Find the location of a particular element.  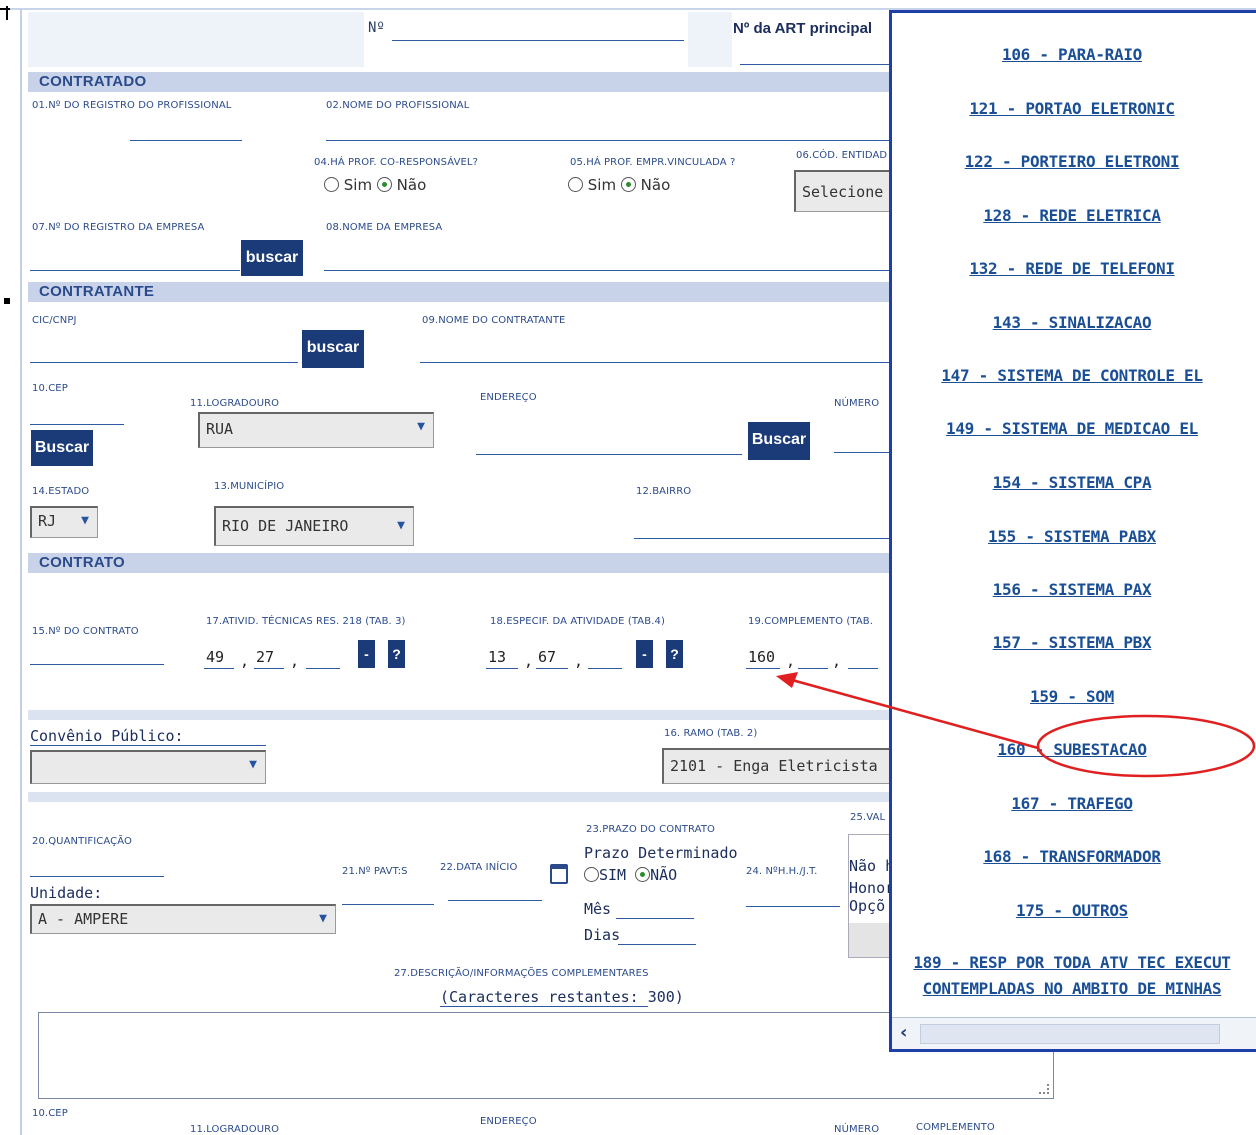

annotation-overlay is located at coordinates (1016, 725).